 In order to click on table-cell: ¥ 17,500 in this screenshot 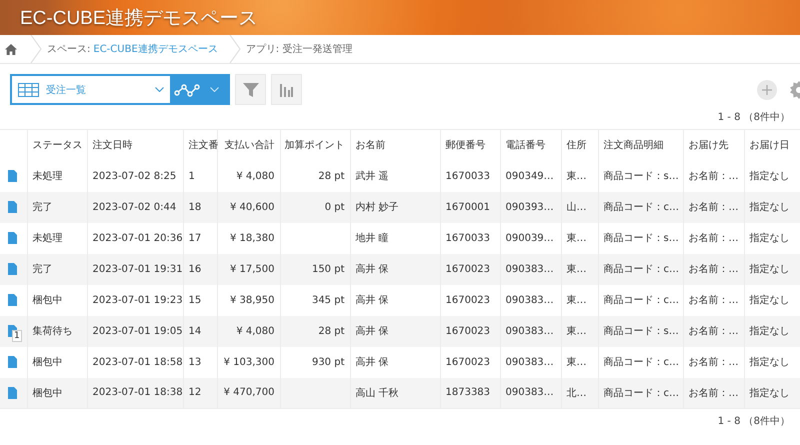, I will do `click(248, 269)`.